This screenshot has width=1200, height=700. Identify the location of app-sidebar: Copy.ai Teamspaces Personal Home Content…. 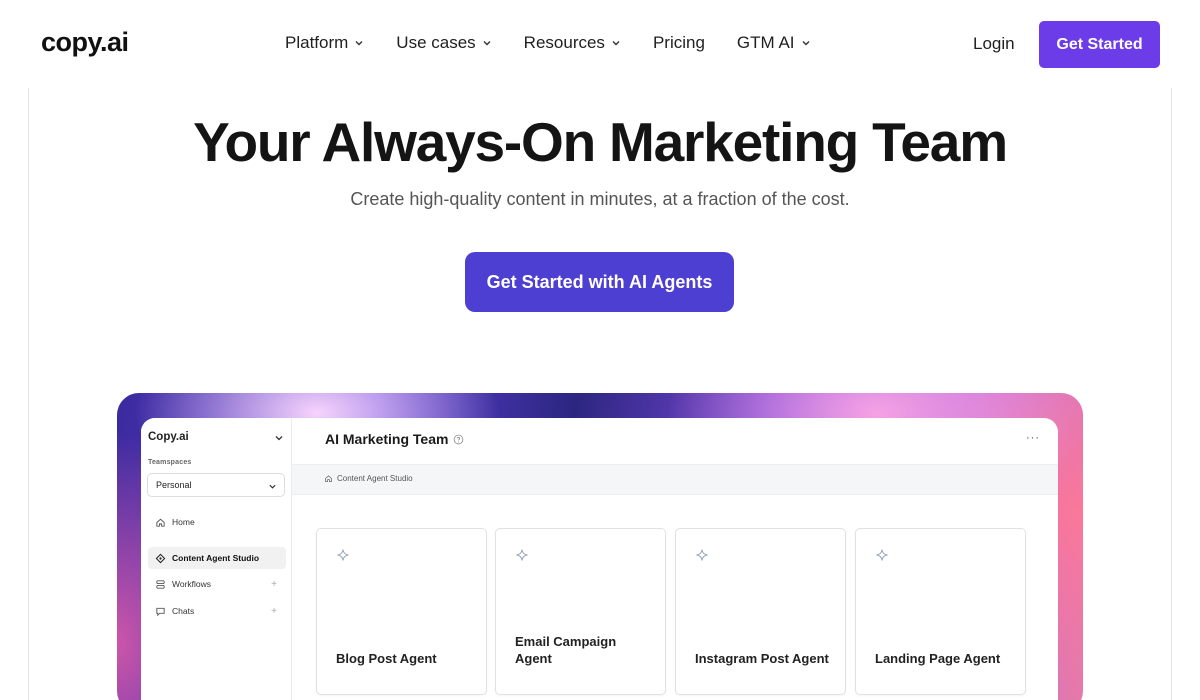
(216, 559).